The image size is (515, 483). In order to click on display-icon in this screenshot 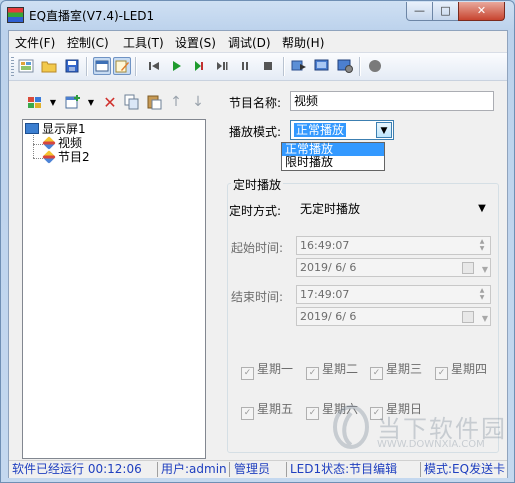, I will do `click(32, 128)`.